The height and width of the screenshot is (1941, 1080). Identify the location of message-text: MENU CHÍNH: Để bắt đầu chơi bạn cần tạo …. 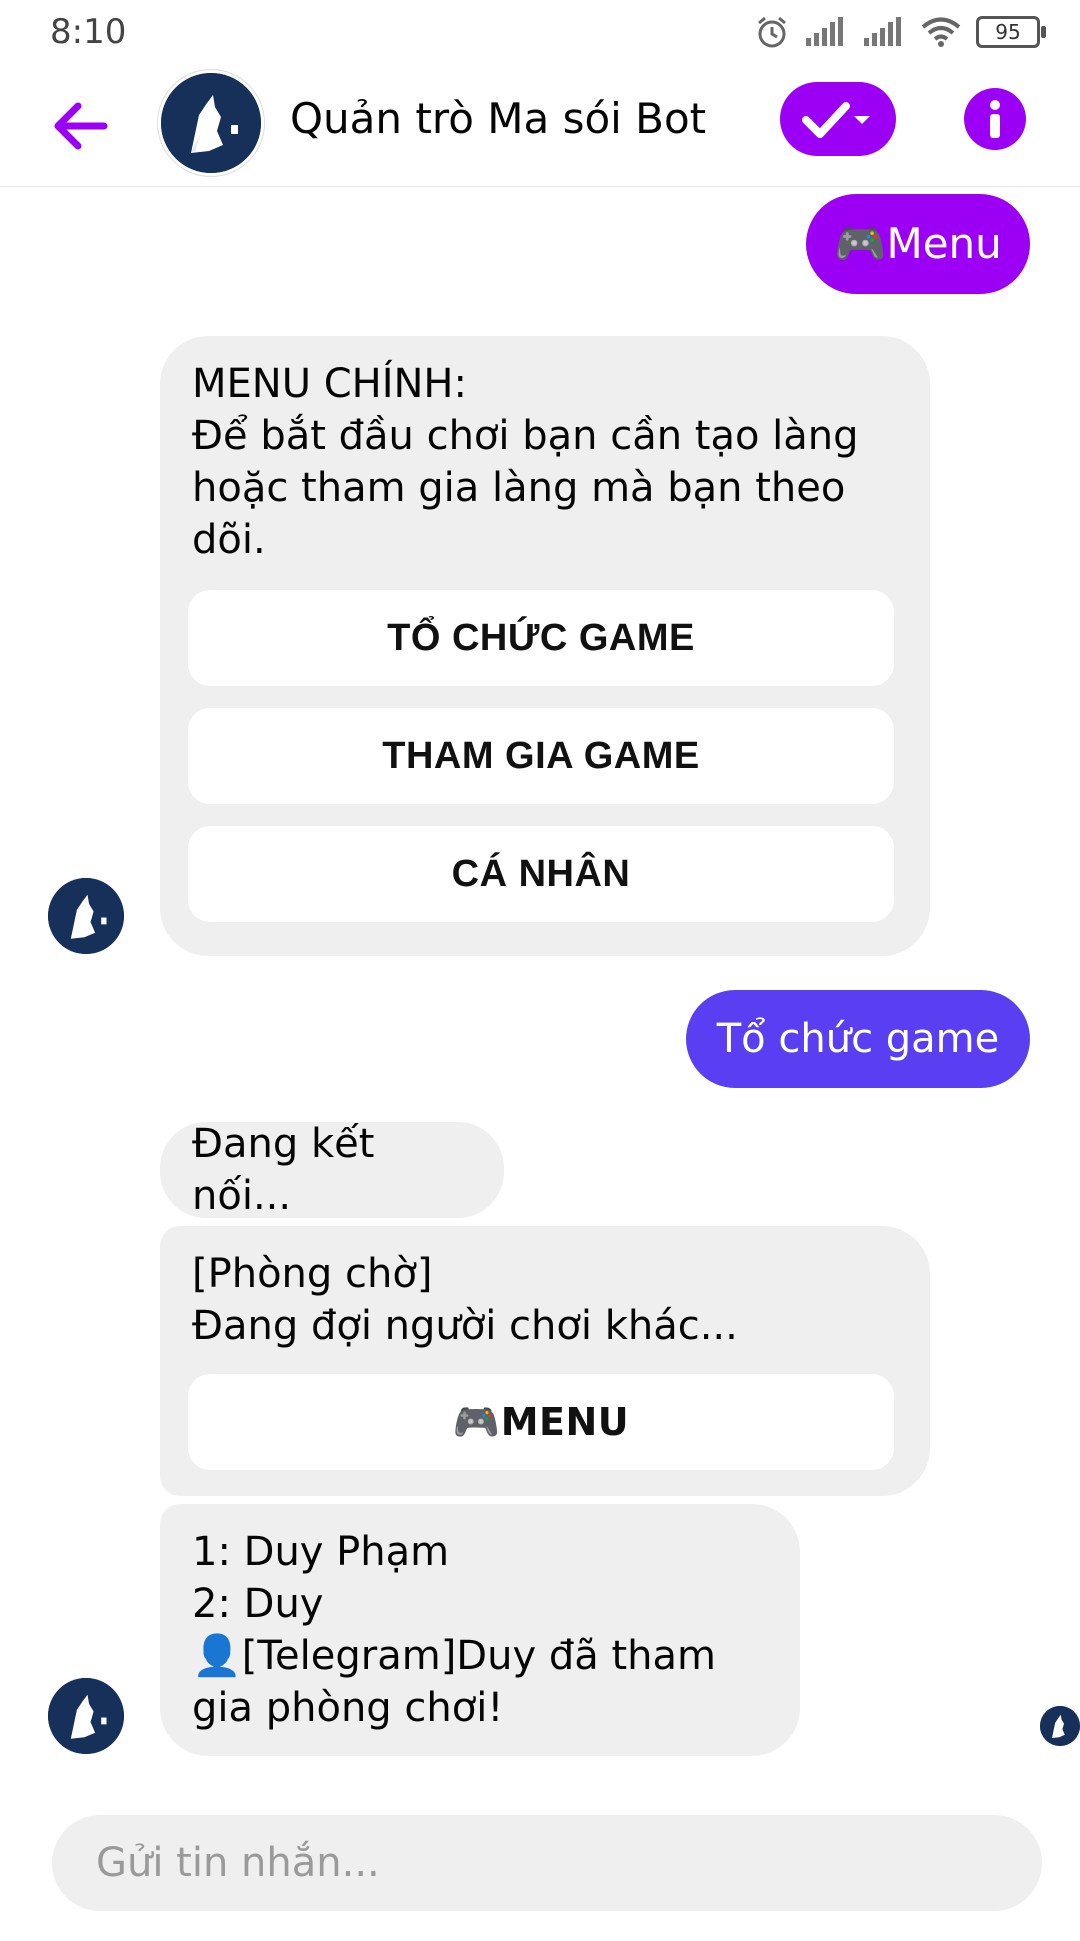
(525, 462).